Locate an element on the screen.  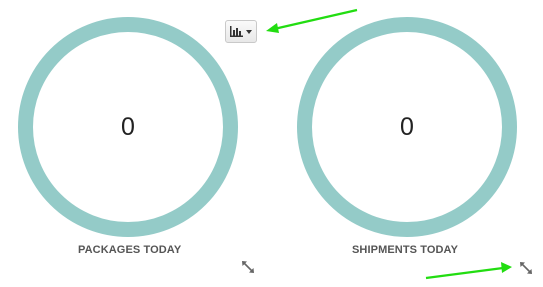
packages-today-value: 0 is located at coordinates (128, 126).